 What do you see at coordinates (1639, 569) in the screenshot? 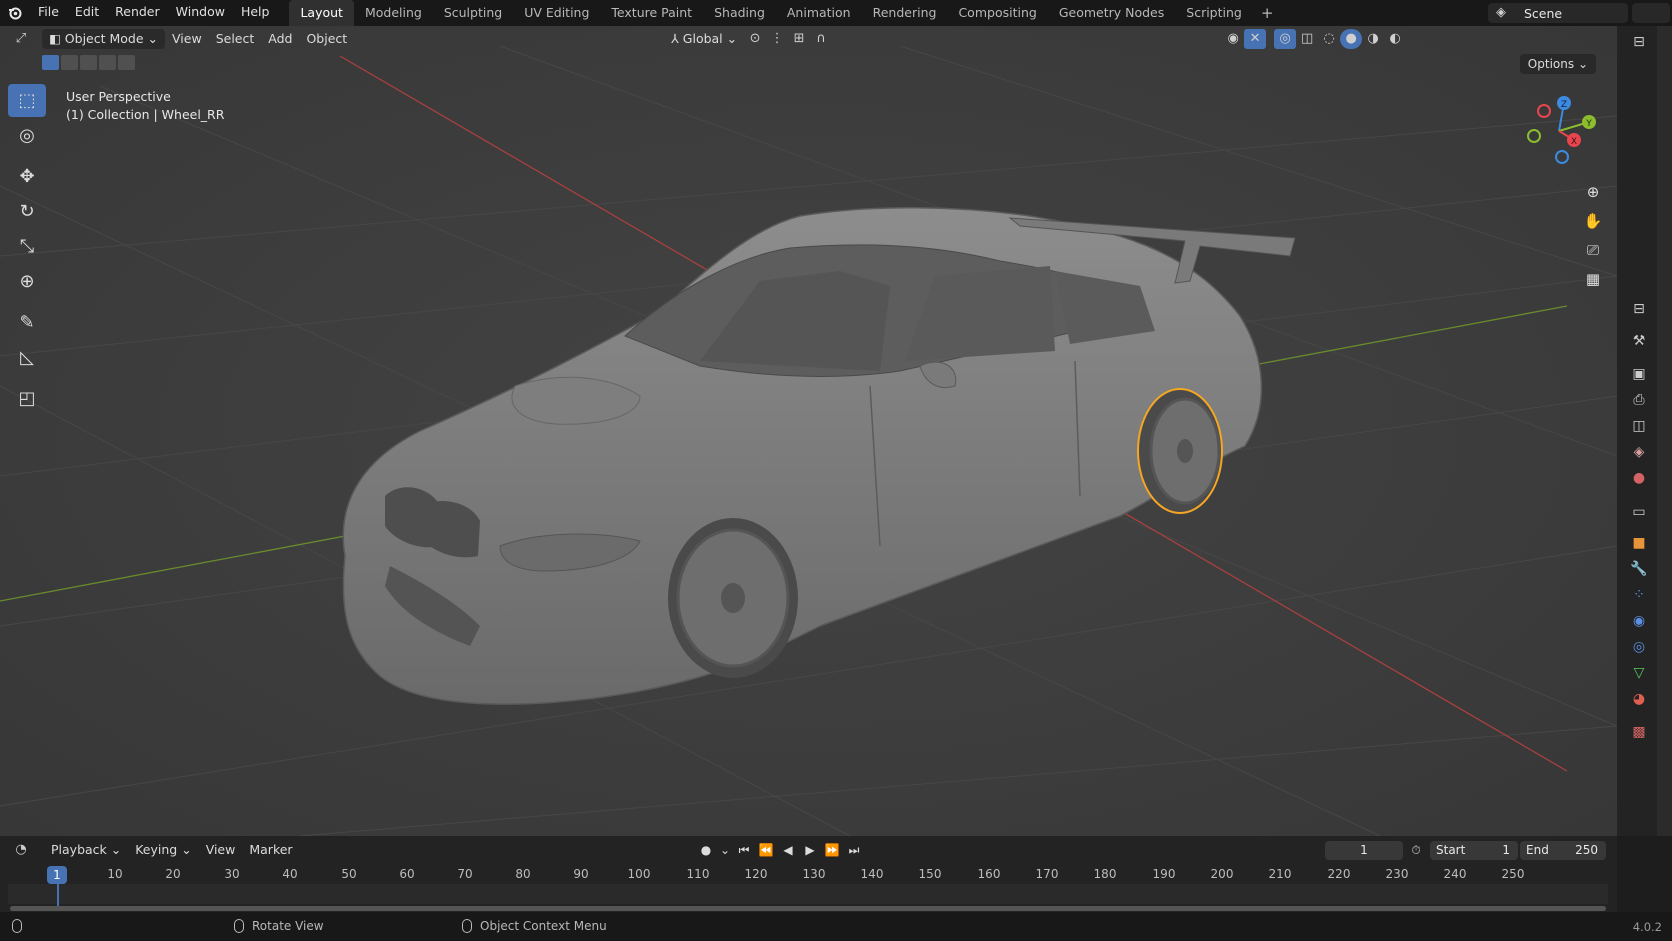
I see `modifier-properties-icon: 🔧` at bounding box center [1639, 569].